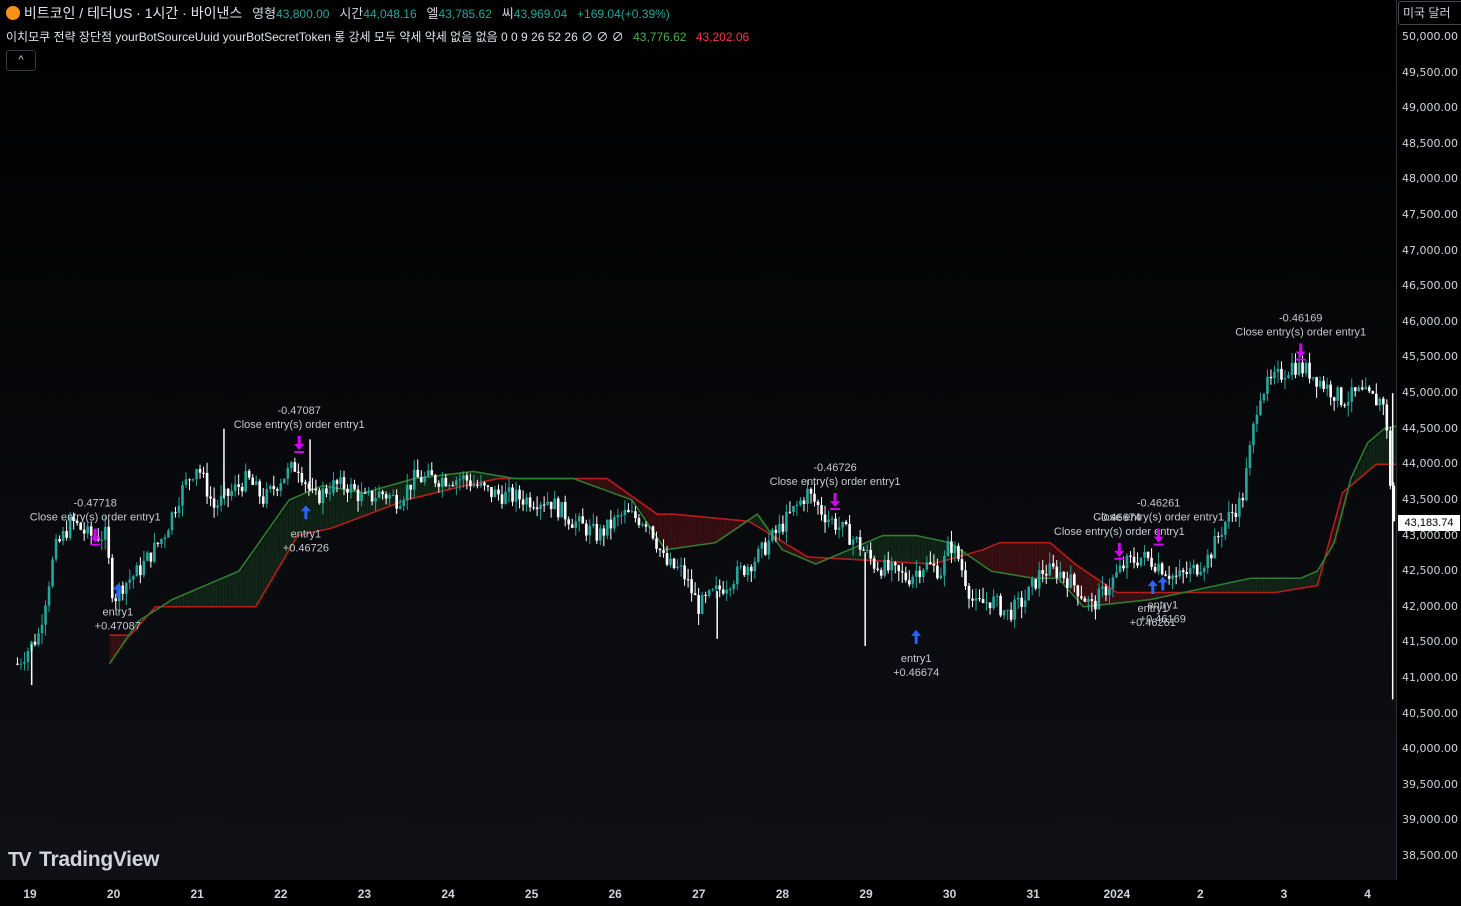 Image resolution: width=1461 pixels, height=906 pixels. I want to click on y-tick-label: 39,500.00, so click(1430, 784).